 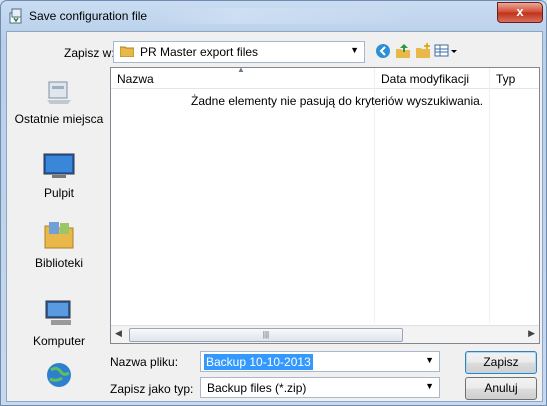 What do you see at coordinates (446, 51) in the screenshot?
I see `view-menu-icon` at bounding box center [446, 51].